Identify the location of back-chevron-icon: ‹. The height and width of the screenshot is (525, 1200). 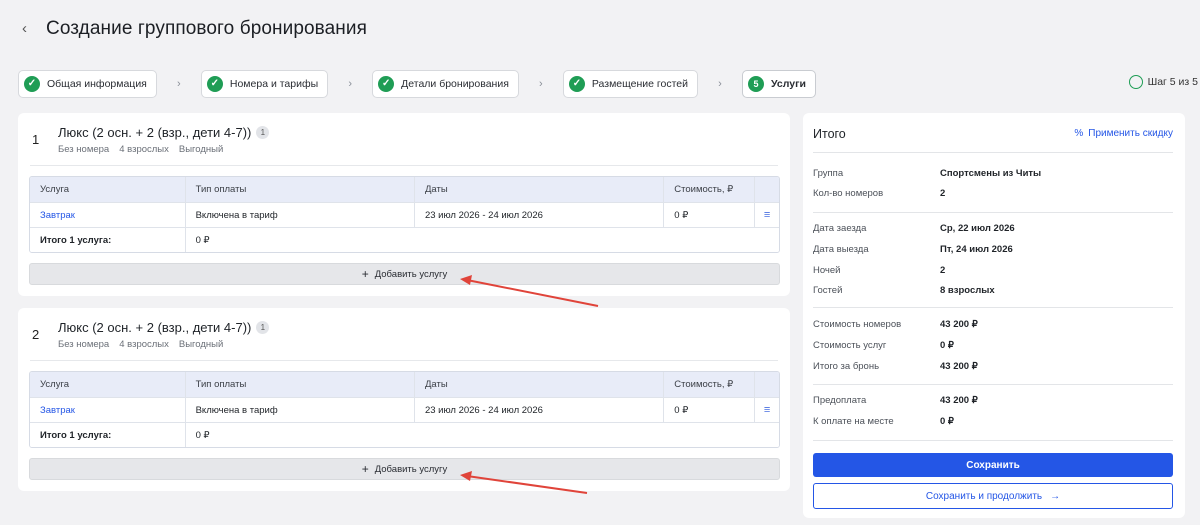
(29, 29).